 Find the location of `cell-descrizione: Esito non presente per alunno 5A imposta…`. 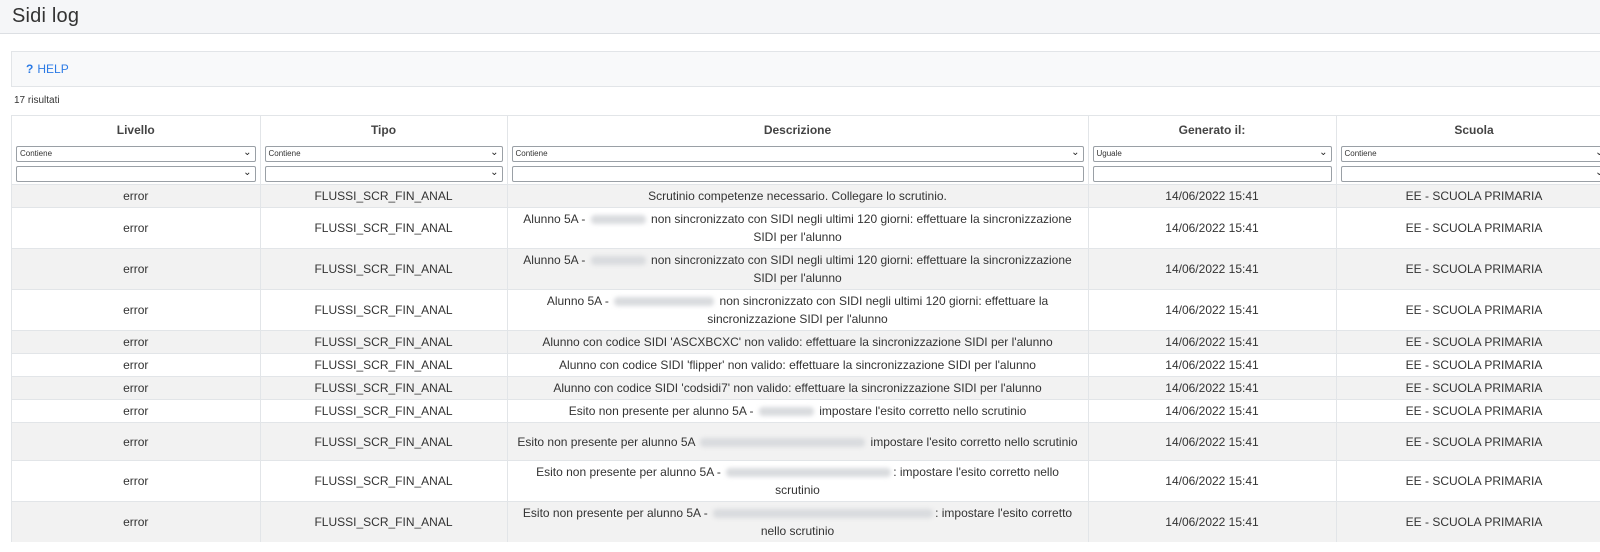

cell-descrizione: Esito non presente per alunno 5A imposta… is located at coordinates (798, 441).